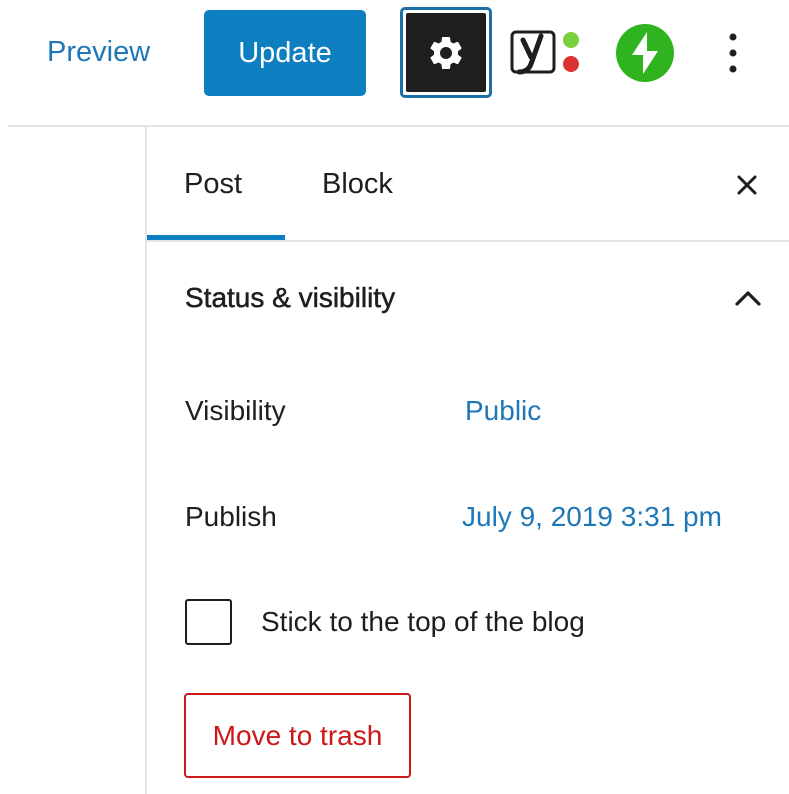 Image resolution: width=789 pixels, height=794 pixels. Describe the element at coordinates (146, 460) in the screenshot. I see `sidebar-left-border` at that location.